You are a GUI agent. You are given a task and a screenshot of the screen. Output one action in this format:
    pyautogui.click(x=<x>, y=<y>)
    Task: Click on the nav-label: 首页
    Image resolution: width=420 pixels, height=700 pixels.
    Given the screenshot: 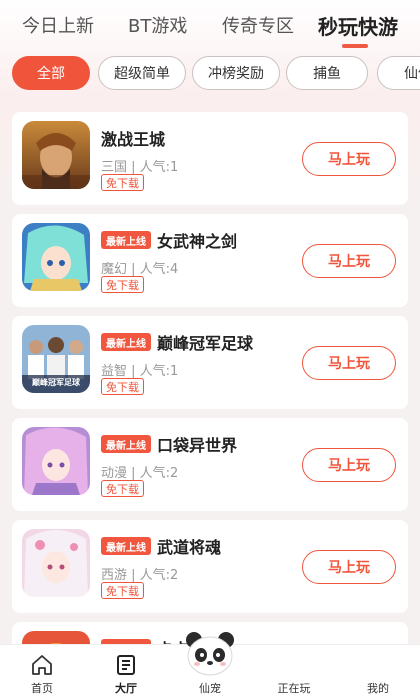 What is the action you would take?
    pyautogui.click(x=42, y=688)
    